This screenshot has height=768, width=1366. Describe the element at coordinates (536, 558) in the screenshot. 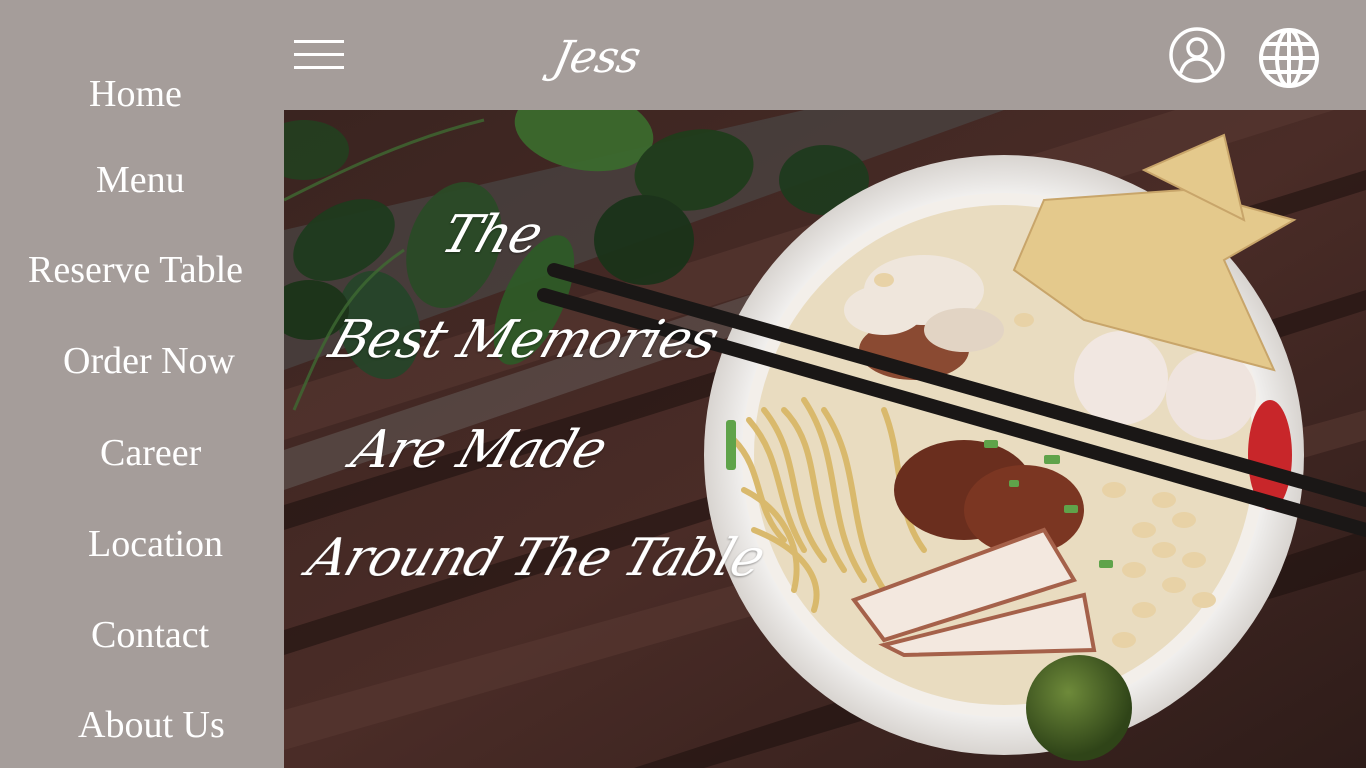

I see `hero-tagline-line-4: Around The Table` at that location.